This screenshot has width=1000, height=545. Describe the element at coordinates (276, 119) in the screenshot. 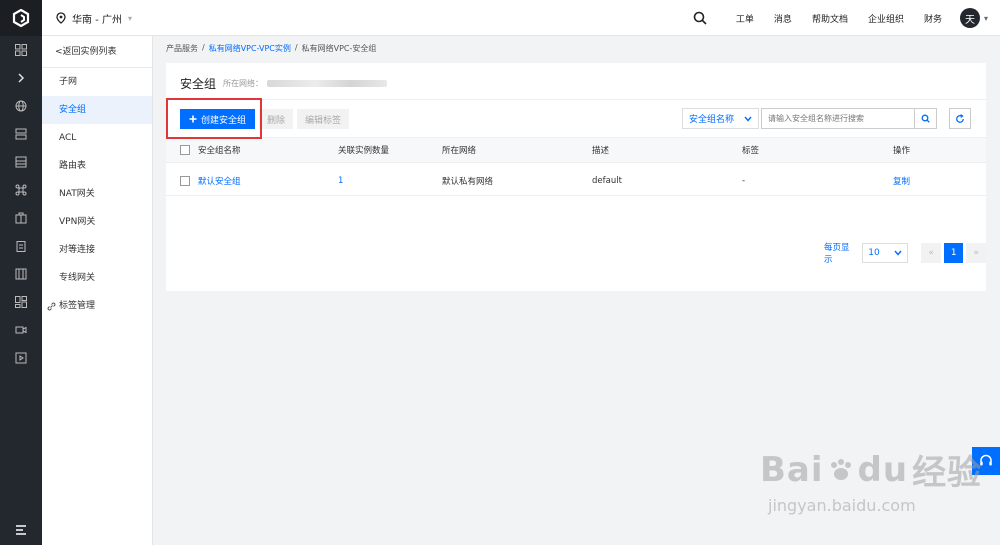

I see `delete-button: 删除` at that location.